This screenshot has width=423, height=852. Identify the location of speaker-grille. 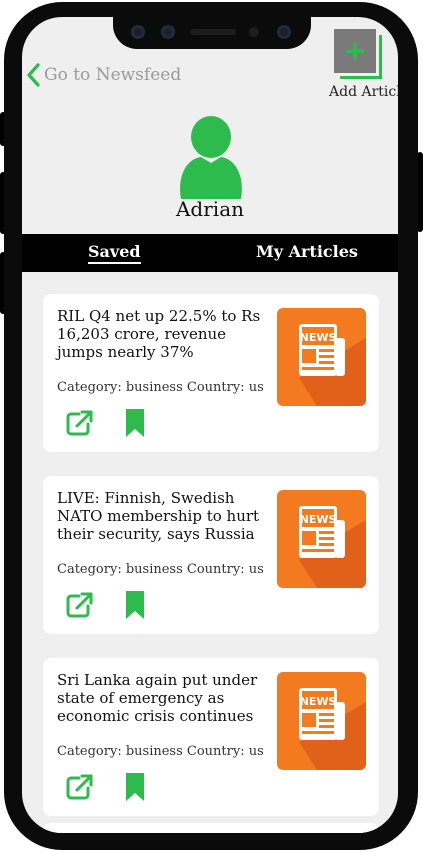
(213, 32).